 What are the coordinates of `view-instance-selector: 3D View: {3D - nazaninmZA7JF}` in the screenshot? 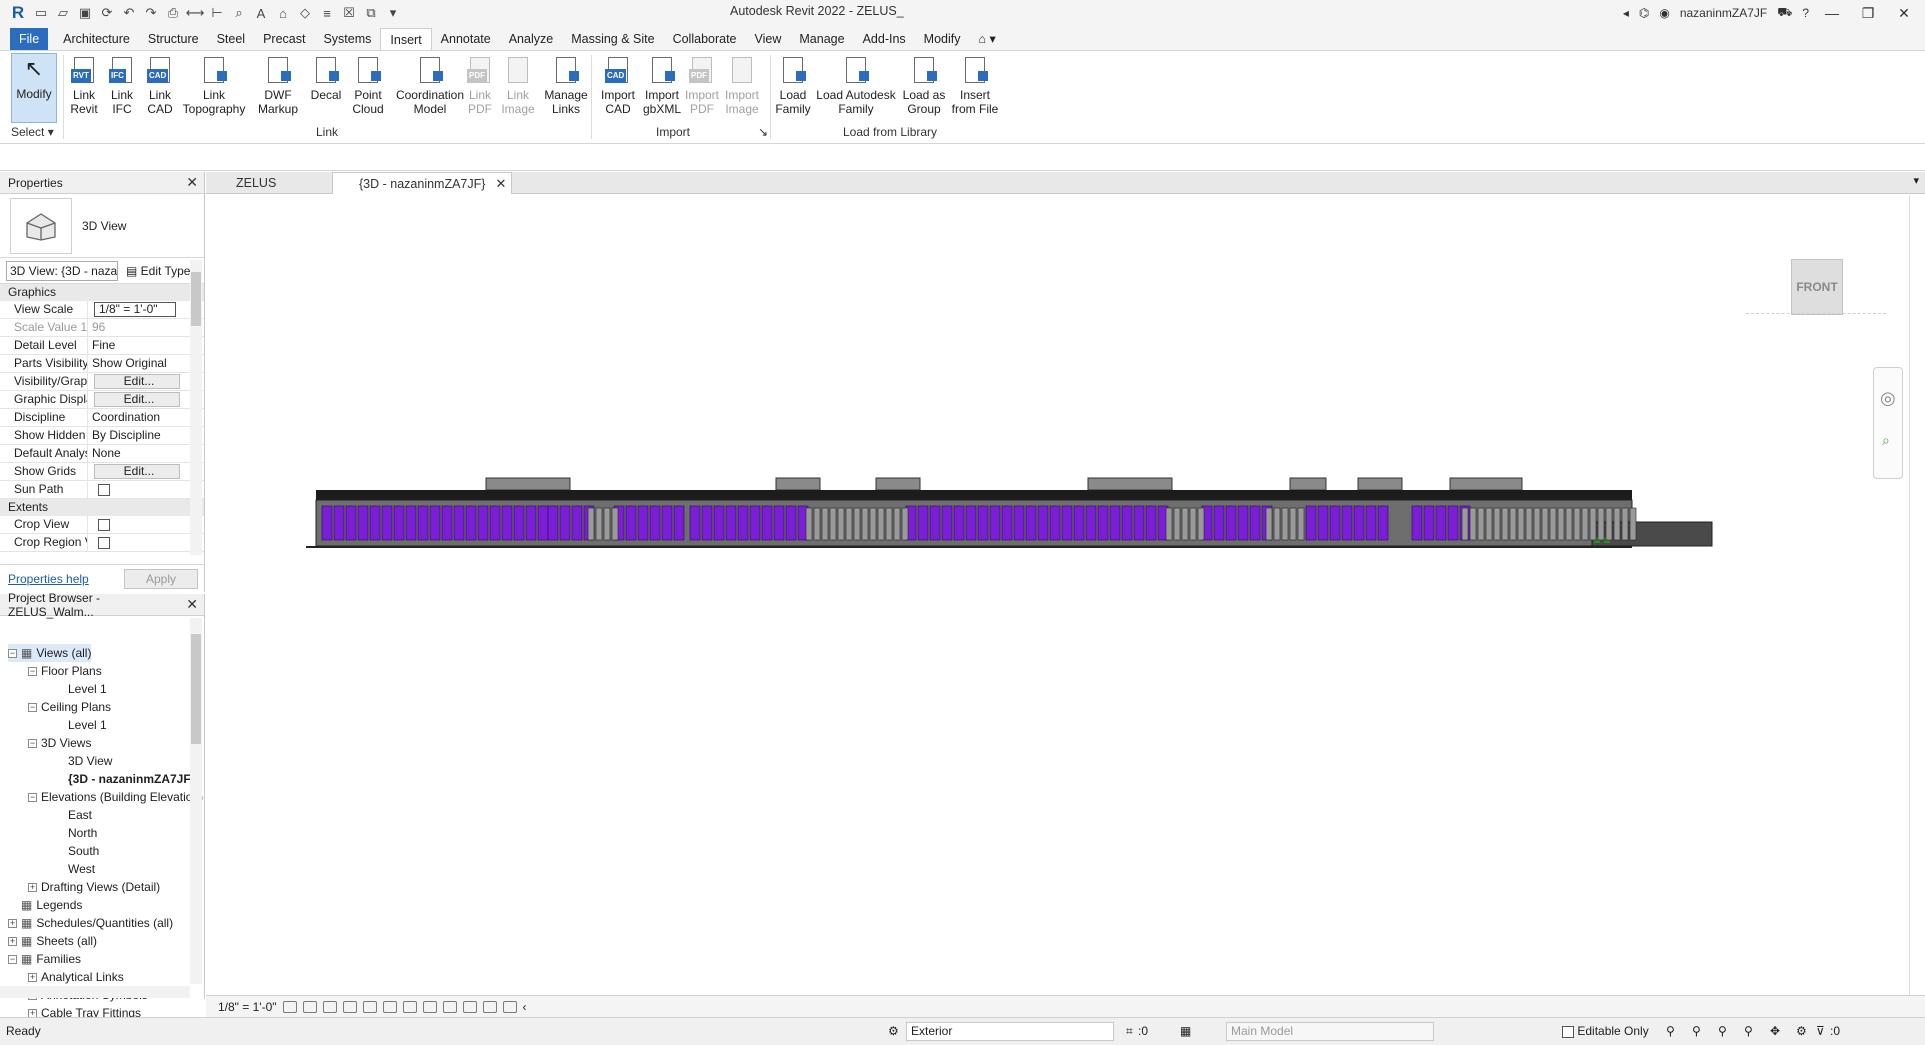 It's located at (62, 270).